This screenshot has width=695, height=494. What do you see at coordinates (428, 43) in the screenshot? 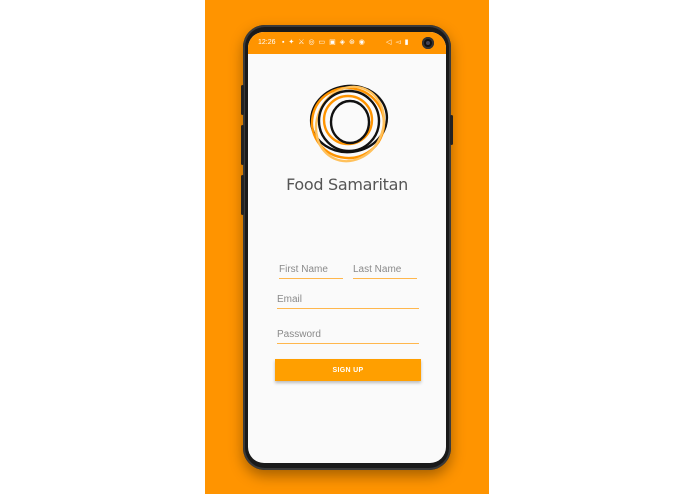
I see `front-camera-icon` at bounding box center [428, 43].